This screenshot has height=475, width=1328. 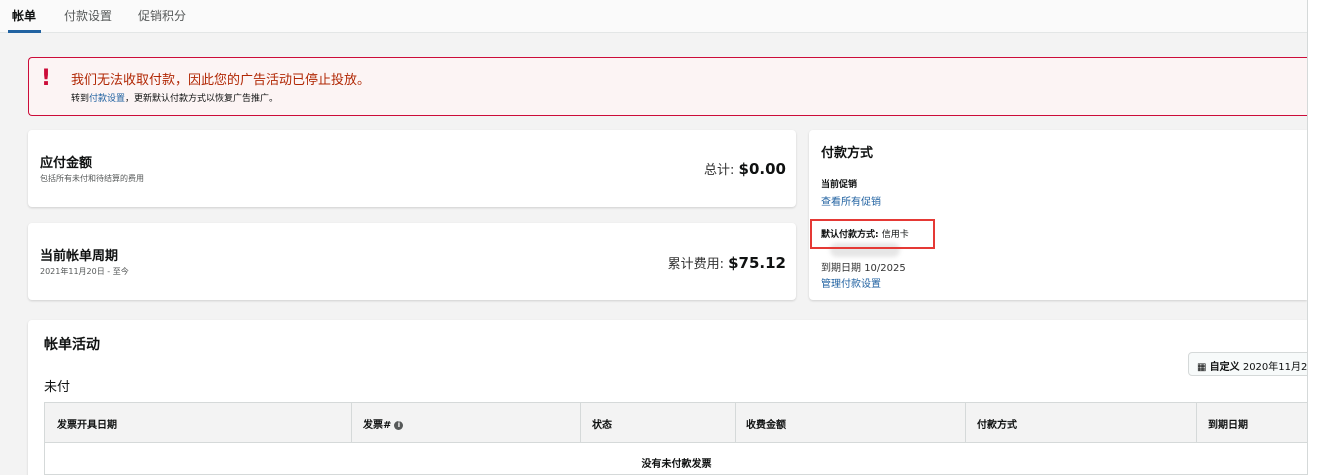 I want to click on amount-due-card: 应付金额 包括所有未付和待结算的费用 总计: $0.00, so click(x=412, y=168).